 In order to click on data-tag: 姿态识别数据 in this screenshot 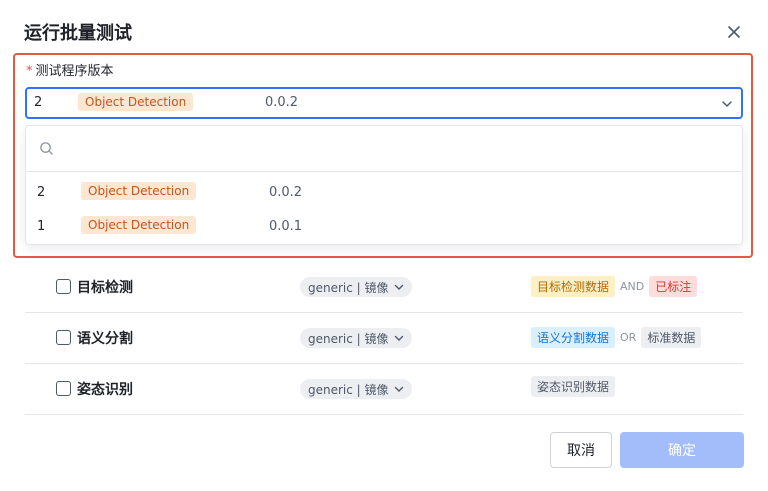, I will do `click(573, 386)`.